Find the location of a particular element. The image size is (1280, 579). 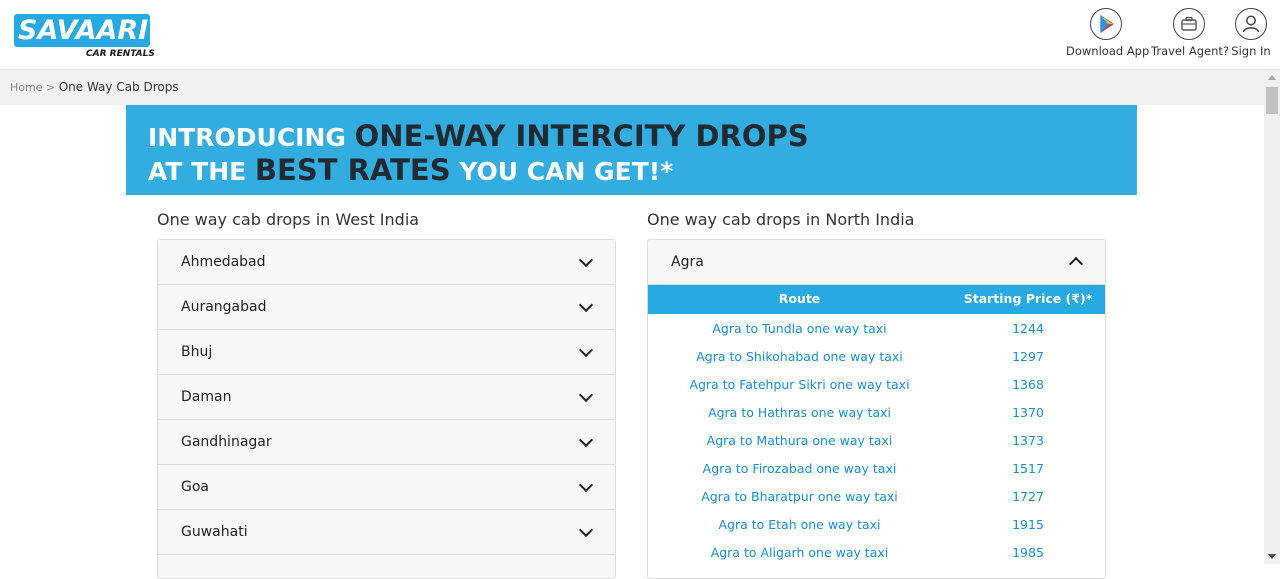

route-price: 1297 is located at coordinates (1028, 356).